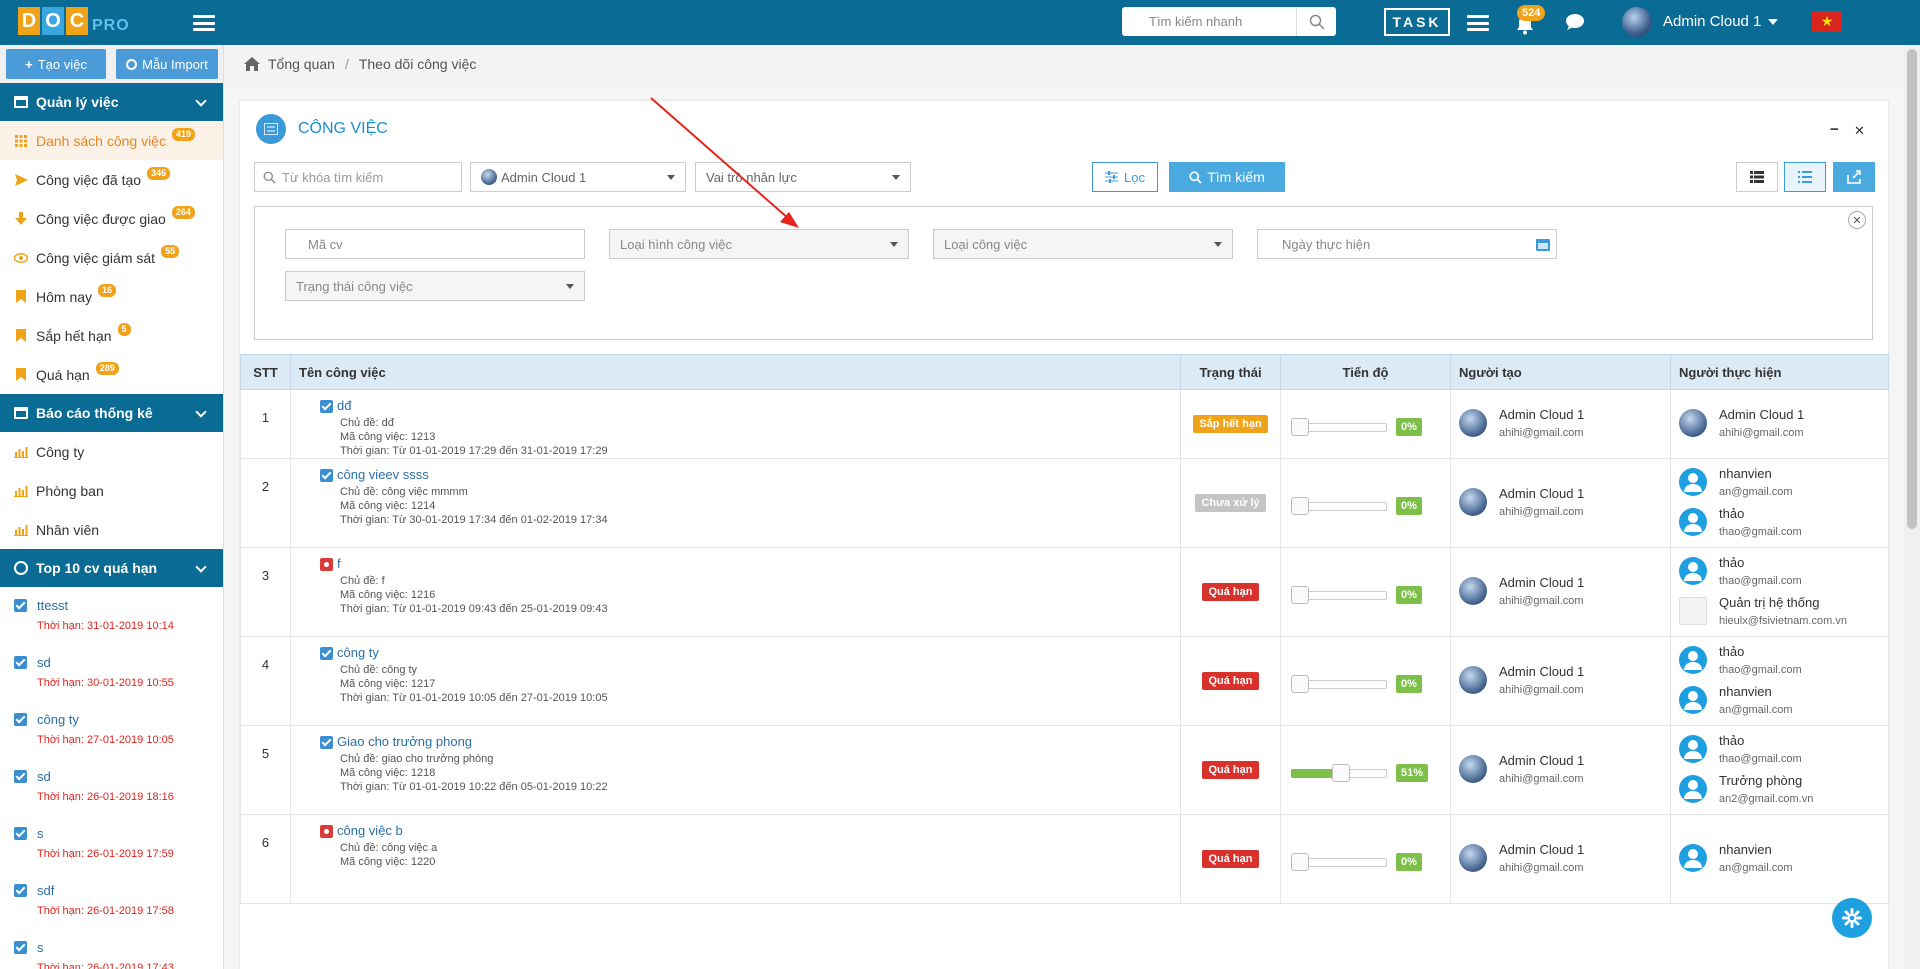  I want to click on panel-close-button: ✕, so click(1859, 131).